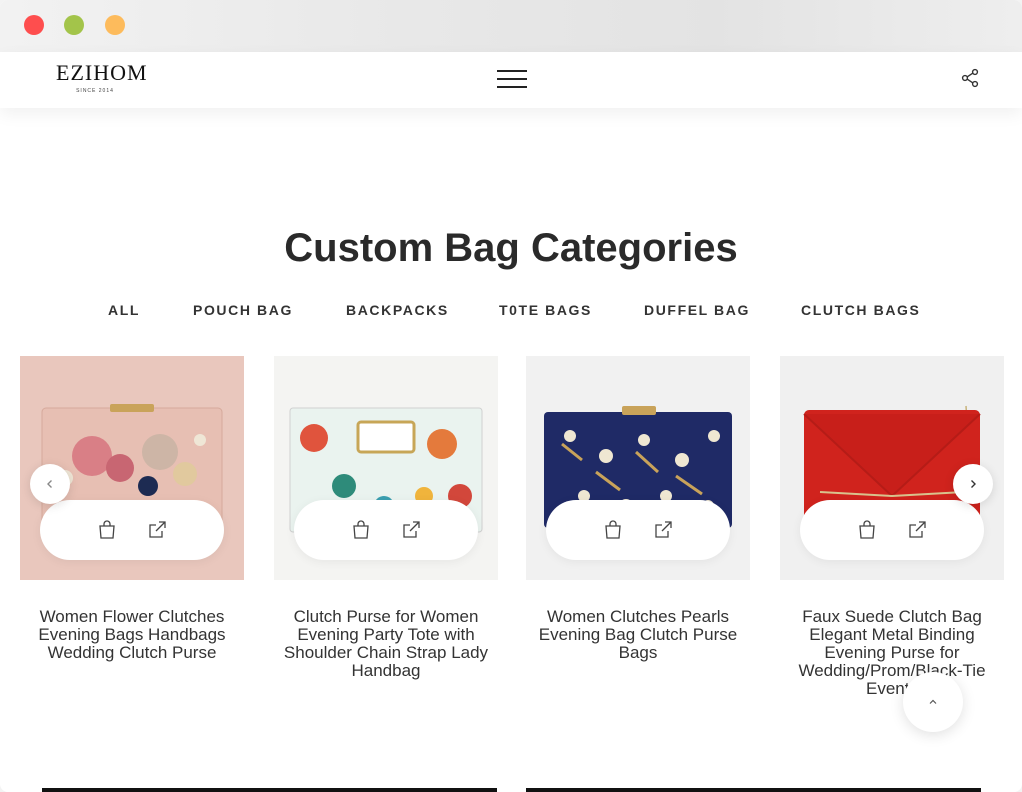 This screenshot has height=792, width=1022. I want to click on hamburger-icon, so click(512, 80).